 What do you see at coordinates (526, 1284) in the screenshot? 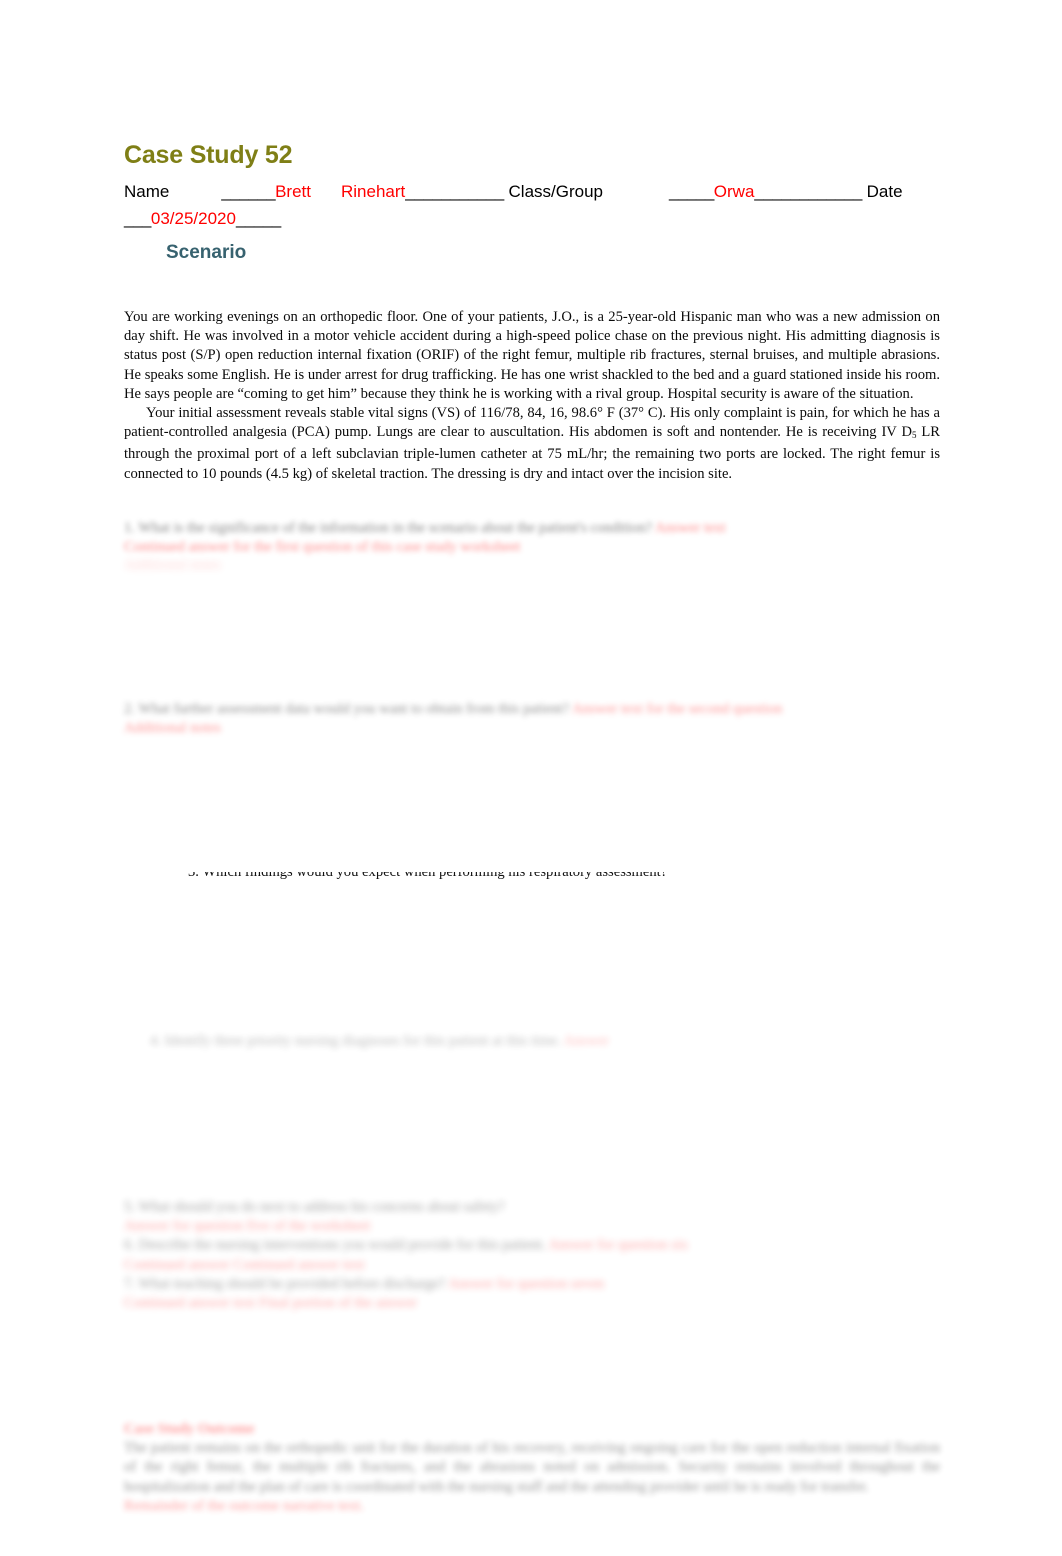
I see `question-7-answer: Answer for question seven` at bounding box center [526, 1284].